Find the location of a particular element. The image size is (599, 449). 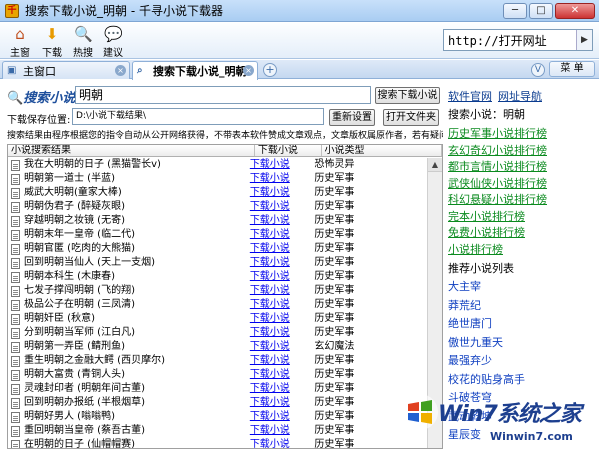

reset-path-button: 重新设置 is located at coordinates (352, 117).